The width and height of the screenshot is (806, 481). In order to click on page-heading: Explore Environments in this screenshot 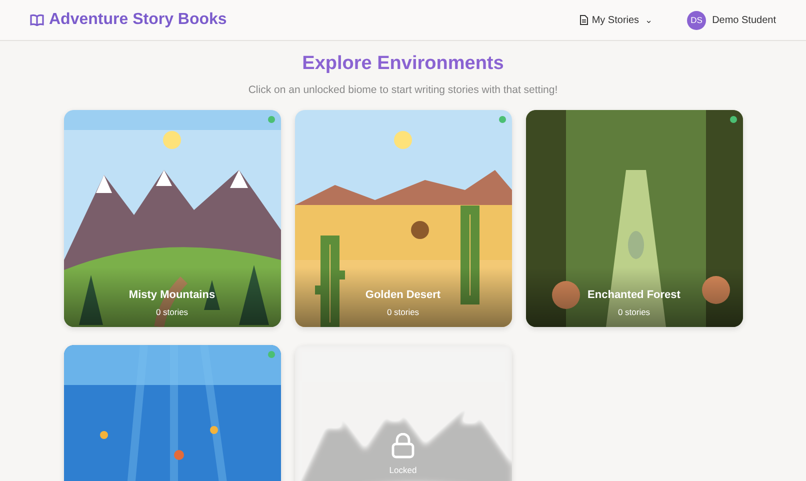, I will do `click(403, 64)`.